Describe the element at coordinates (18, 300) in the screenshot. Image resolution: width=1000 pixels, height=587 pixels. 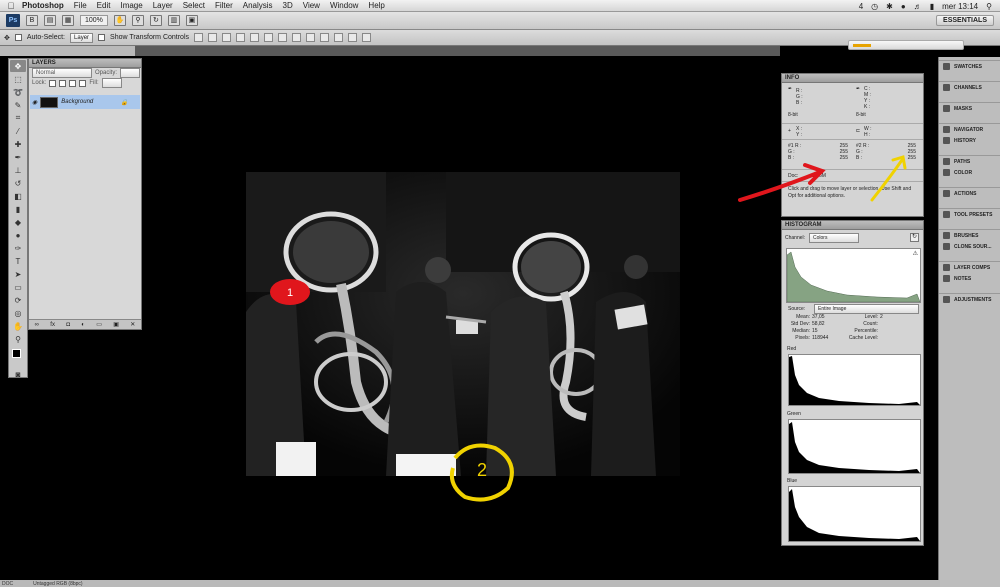
I see `3d-rotate-tool-icon: ⟳` at that location.